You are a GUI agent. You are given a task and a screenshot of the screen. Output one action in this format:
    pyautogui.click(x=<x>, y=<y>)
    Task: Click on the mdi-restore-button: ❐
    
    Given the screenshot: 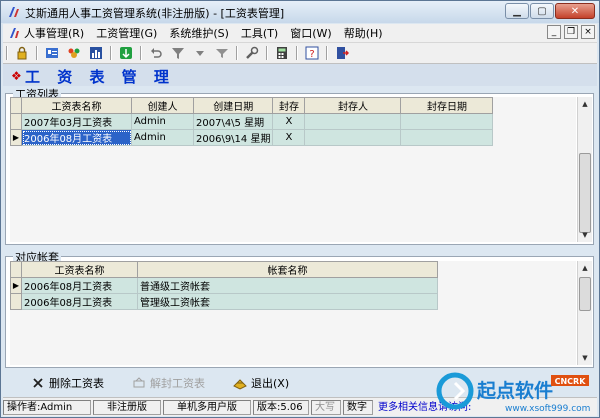 What is the action you would take?
    pyautogui.click(x=571, y=32)
    